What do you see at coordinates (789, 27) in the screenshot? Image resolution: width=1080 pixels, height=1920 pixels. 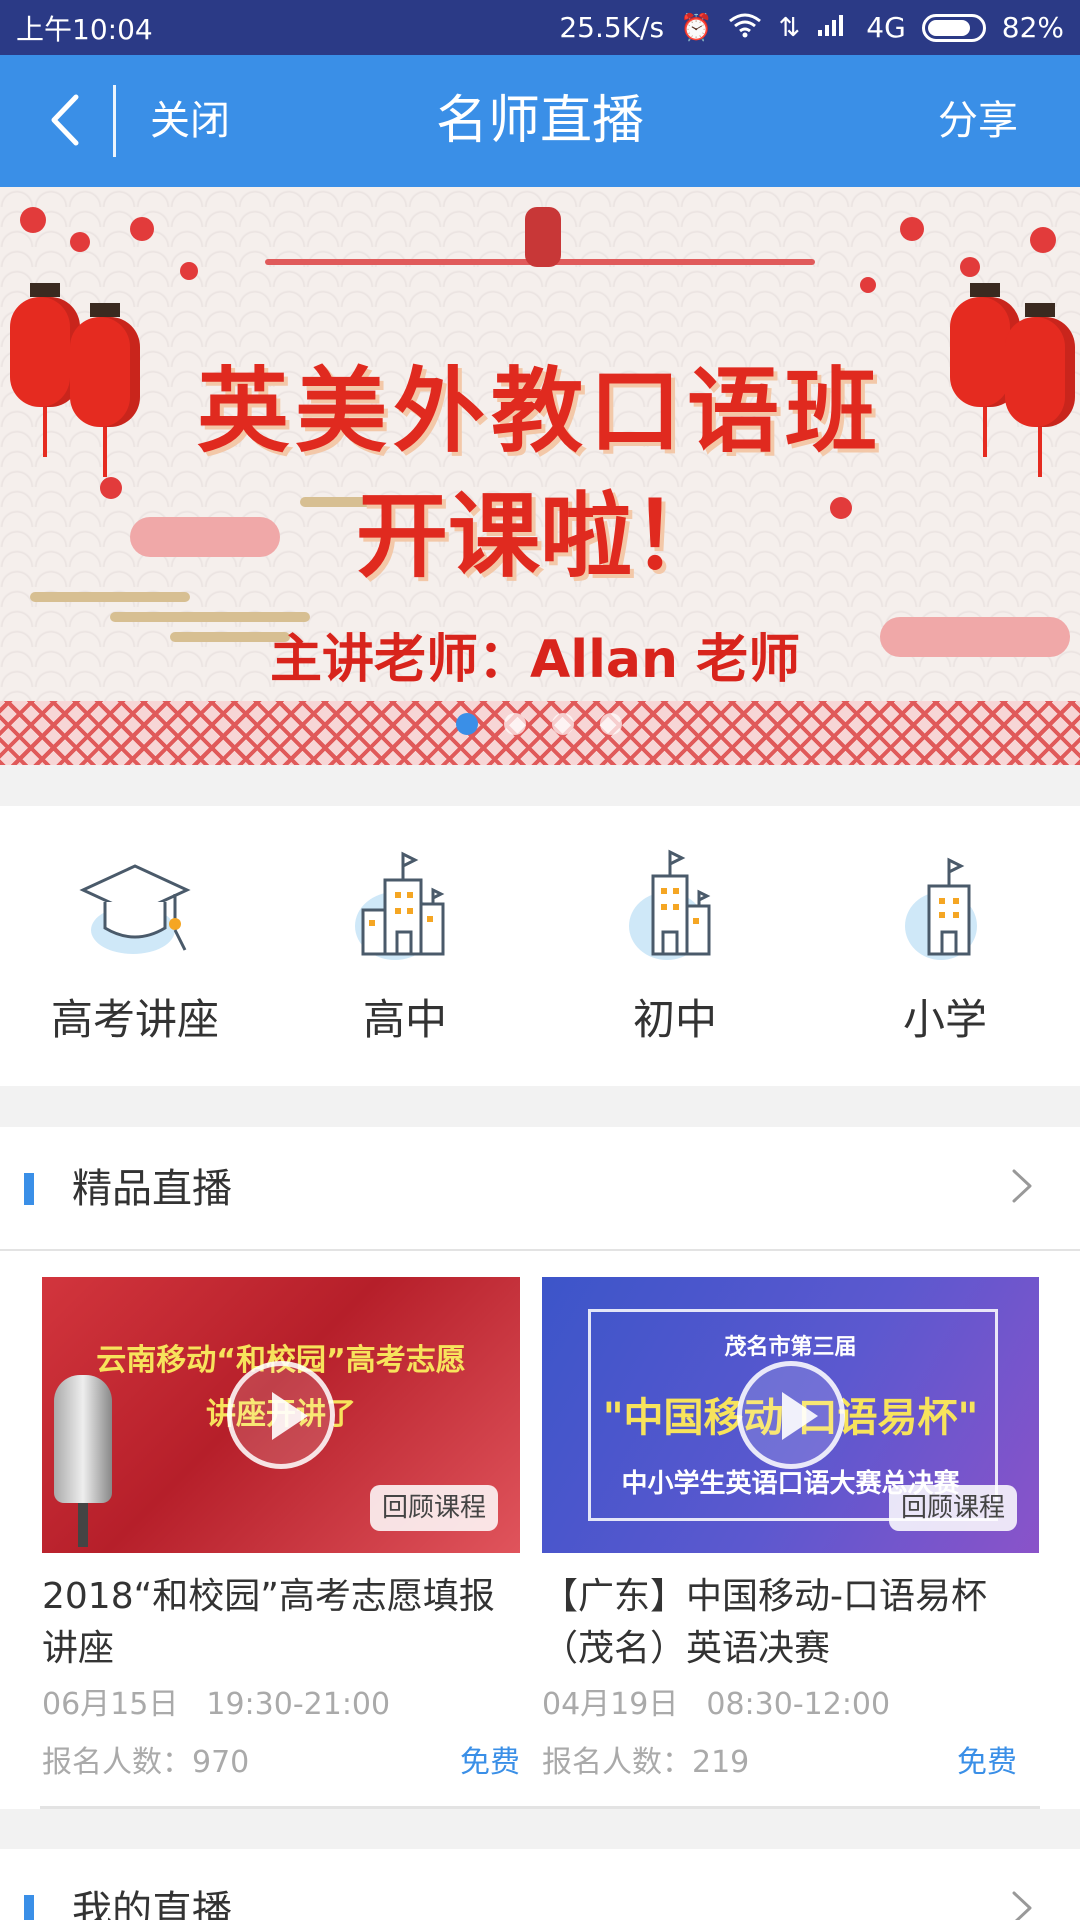 I see `data-transfer-icon: ⇅` at bounding box center [789, 27].